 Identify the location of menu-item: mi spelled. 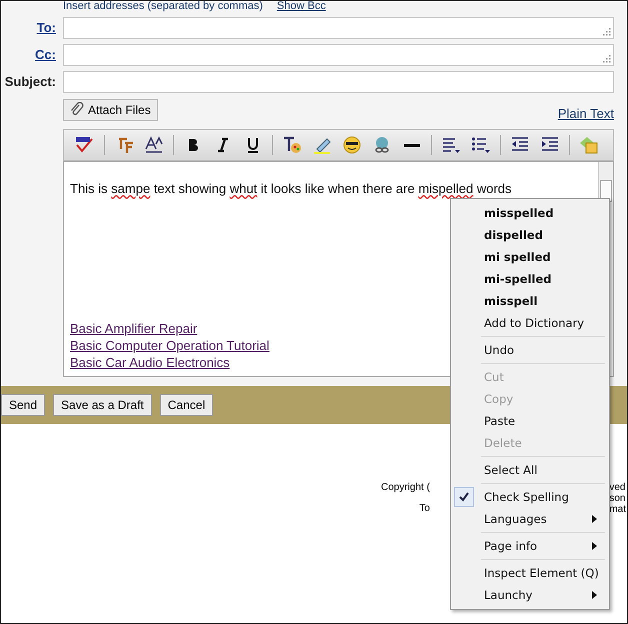
(530, 257).